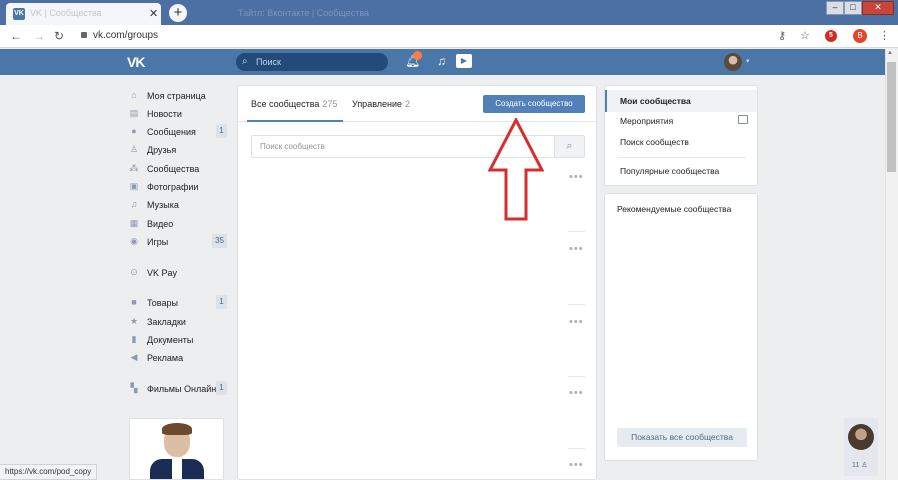  What do you see at coordinates (408, 104) in the screenshot?
I see `tab-count: 2` at bounding box center [408, 104].